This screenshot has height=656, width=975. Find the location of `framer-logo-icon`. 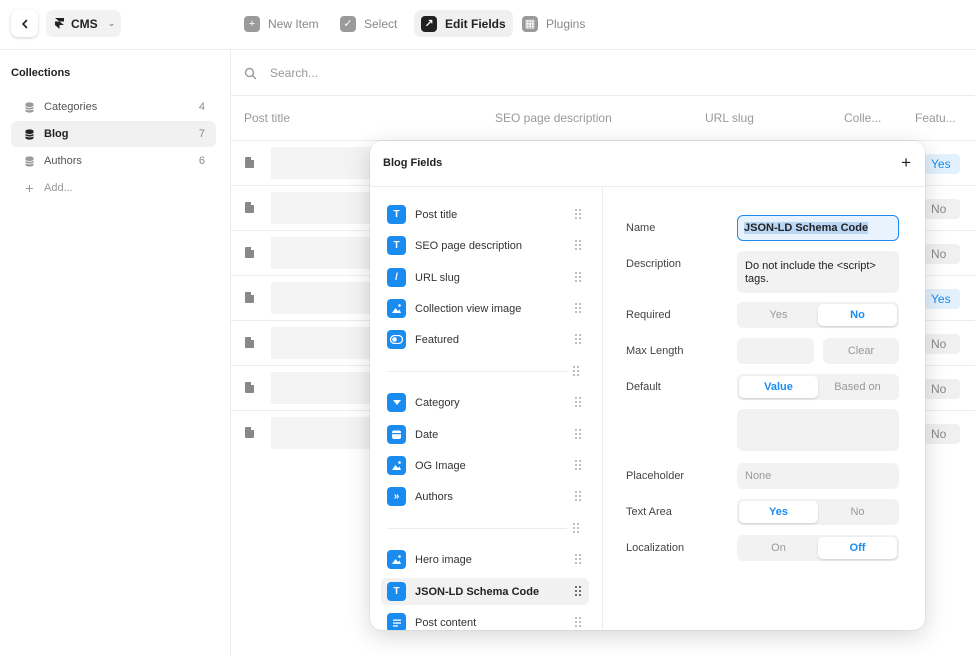

framer-logo-icon is located at coordinates (59, 23).